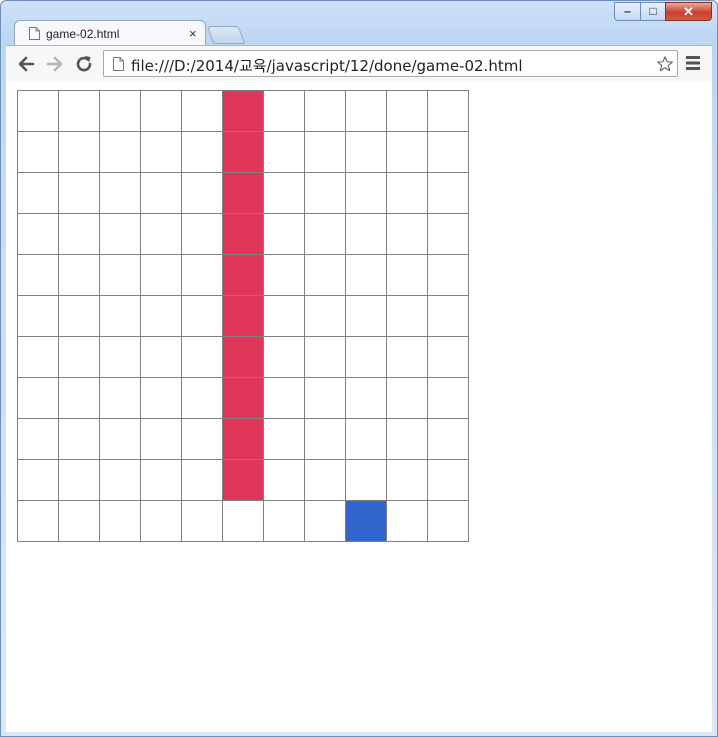 Image resolution: width=718 pixels, height=737 pixels. What do you see at coordinates (84, 64) in the screenshot?
I see `reload-icon` at bounding box center [84, 64].